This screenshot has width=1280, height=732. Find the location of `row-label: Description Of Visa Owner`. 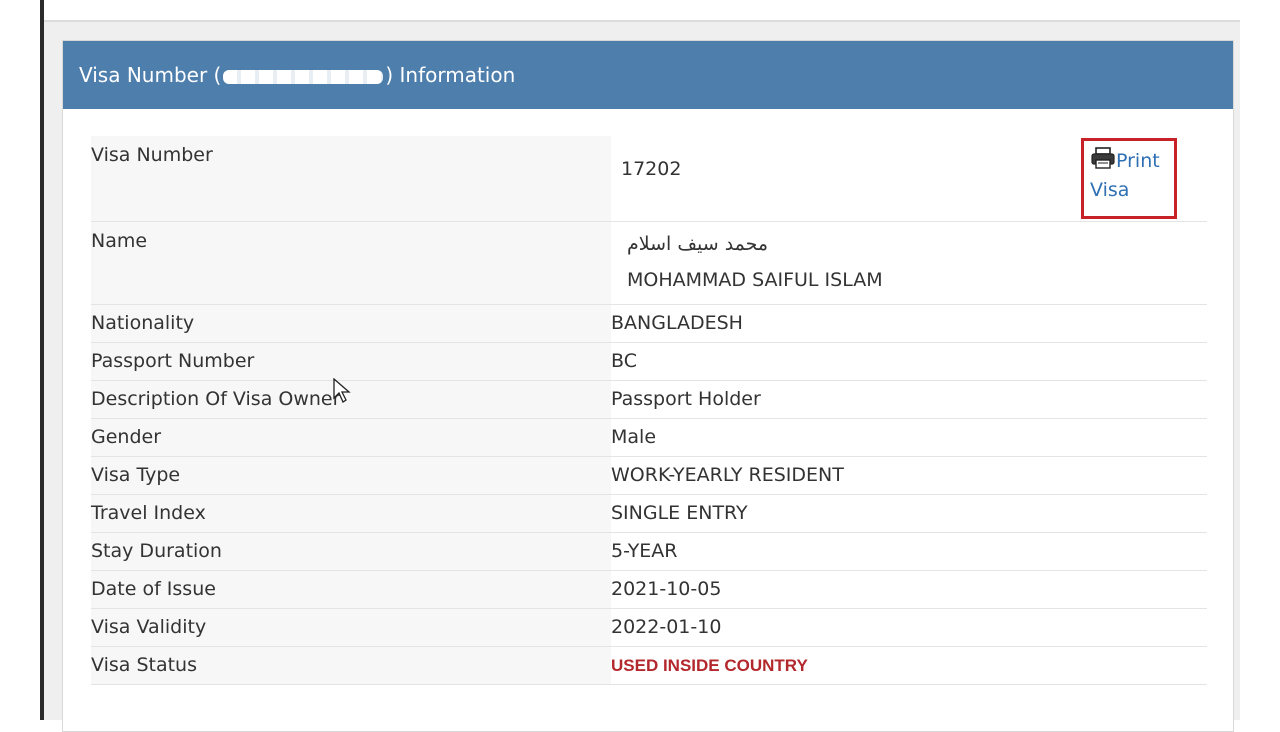

row-label: Description Of Visa Owner is located at coordinates (351, 399).